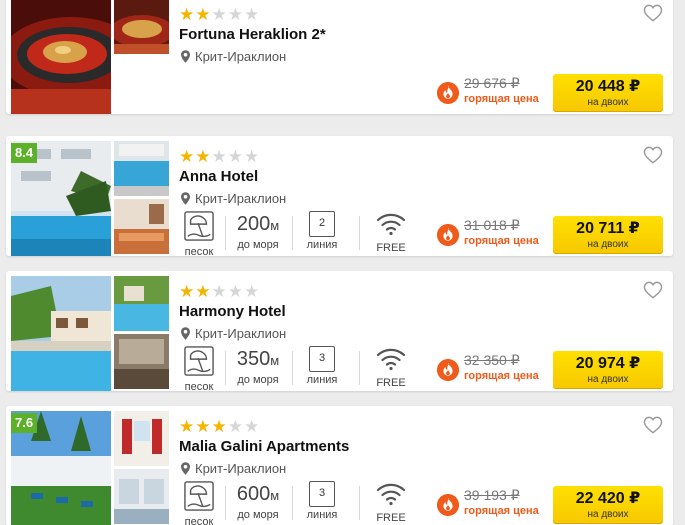 This screenshot has height=525, width=685. Describe the element at coordinates (253, 494) in the screenshot. I see `distance-value: 600` at that location.